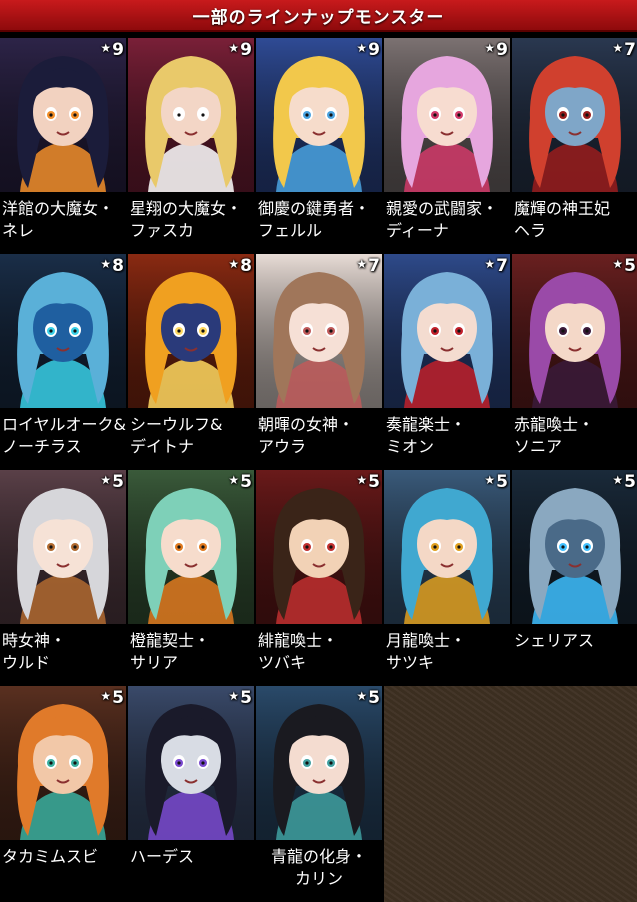 Image resolution: width=637 pixels, height=902 pixels. What do you see at coordinates (34, 651) in the screenshot?
I see `monster-name: 時女神・ ウルド` at bounding box center [34, 651].